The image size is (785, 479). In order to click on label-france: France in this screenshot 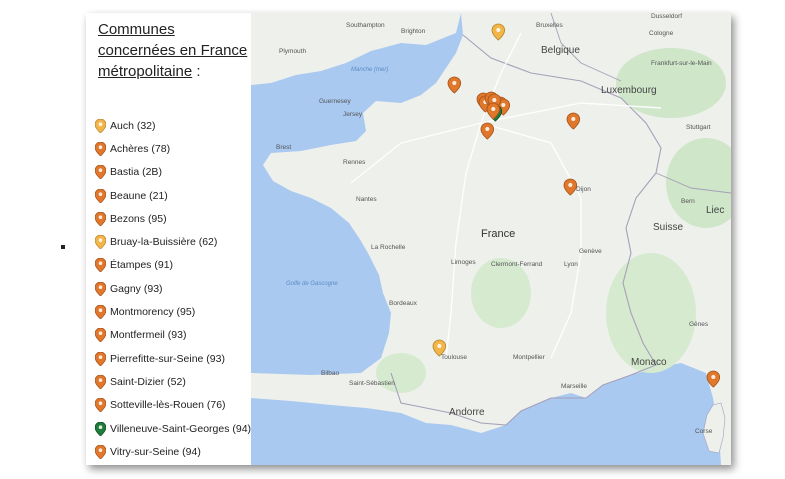, I will do `click(498, 234)`.